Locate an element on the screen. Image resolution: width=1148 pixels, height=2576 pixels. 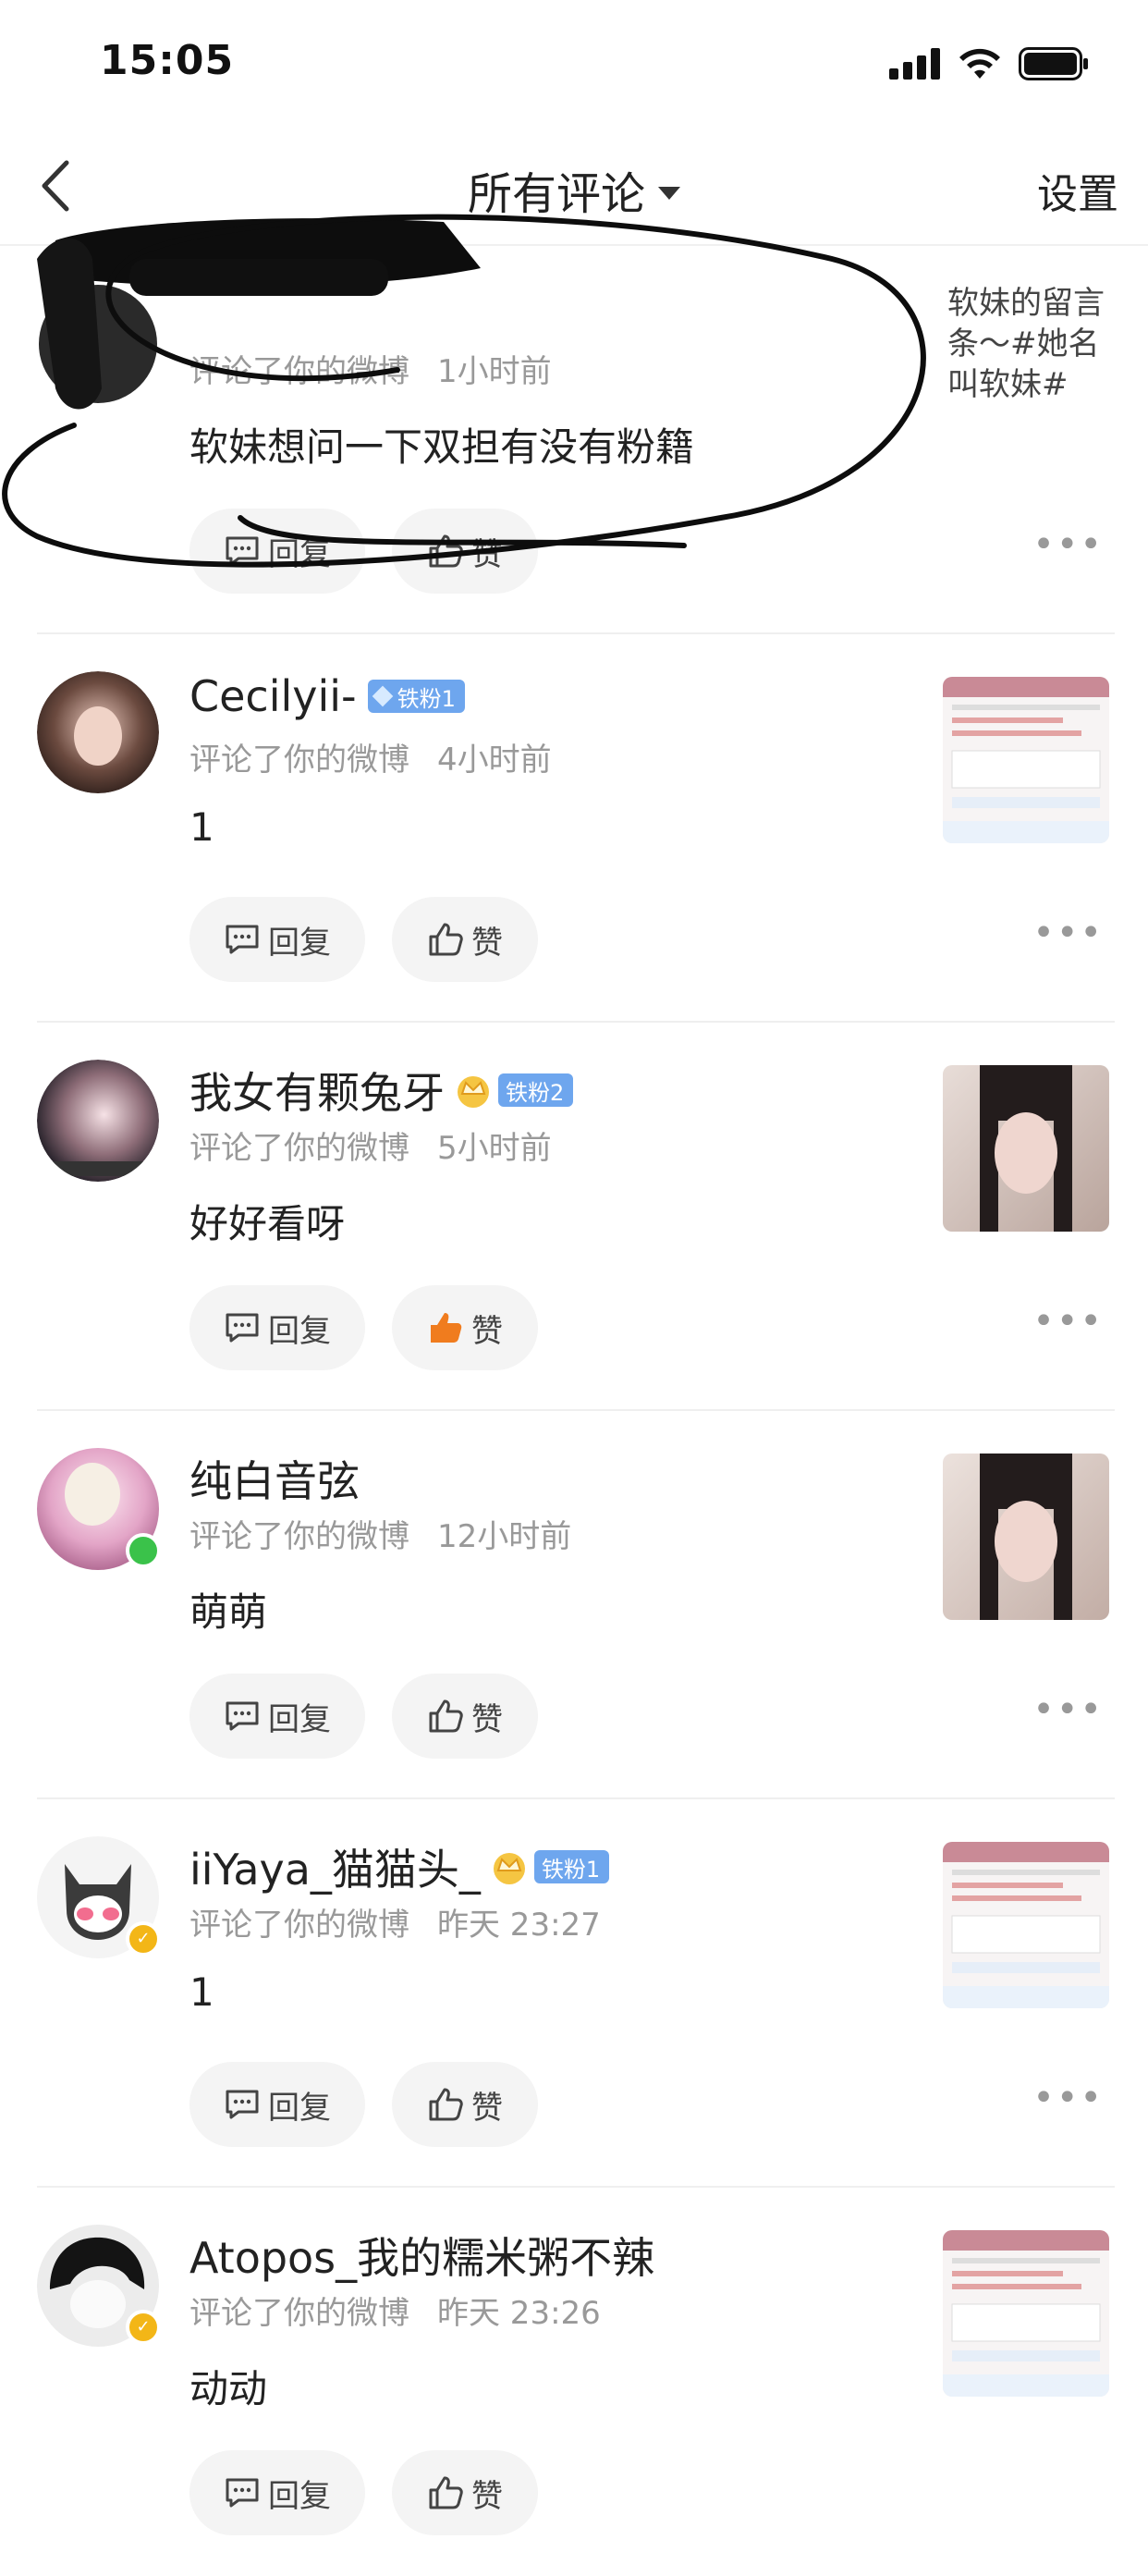
caret-down-icon is located at coordinates (669, 193).